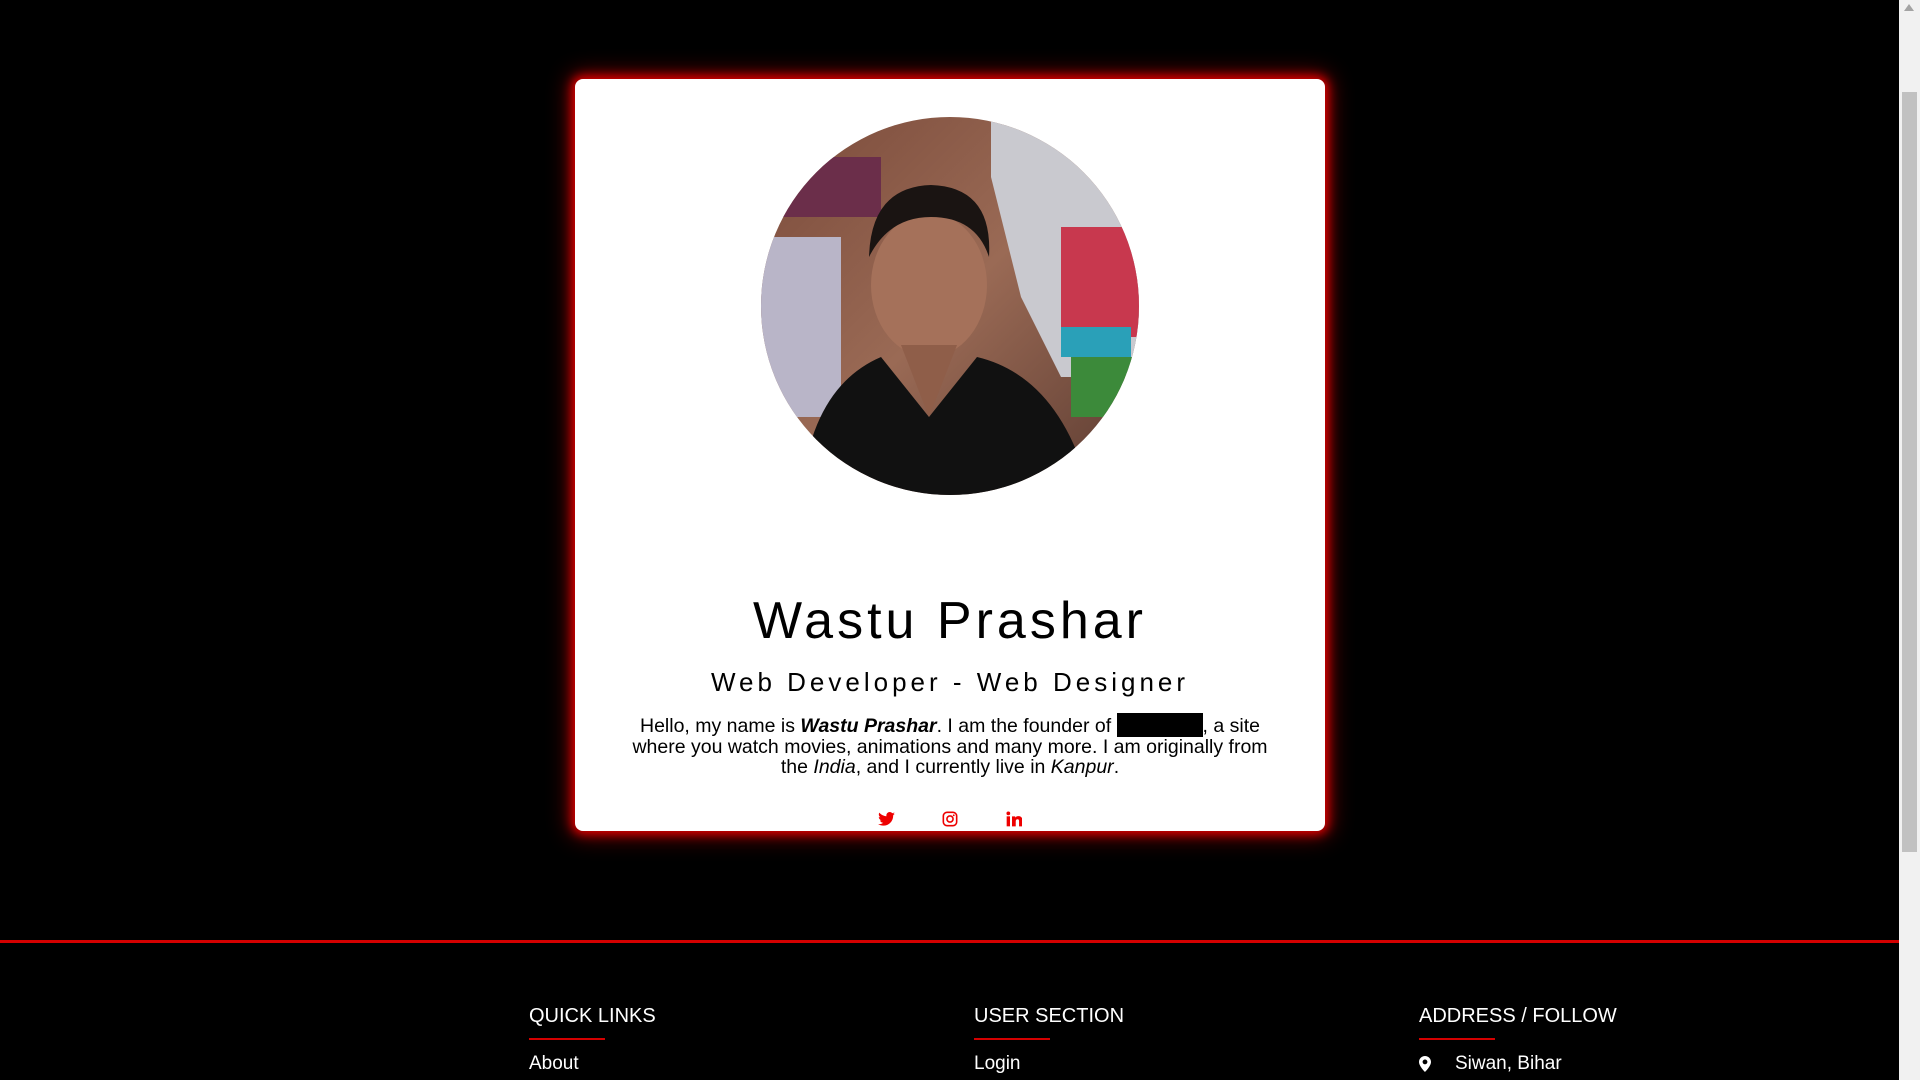 The width and height of the screenshot is (1920, 1080). What do you see at coordinates (1026, 726) in the screenshot?
I see `bio-founder-text: . I am the founder of` at bounding box center [1026, 726].